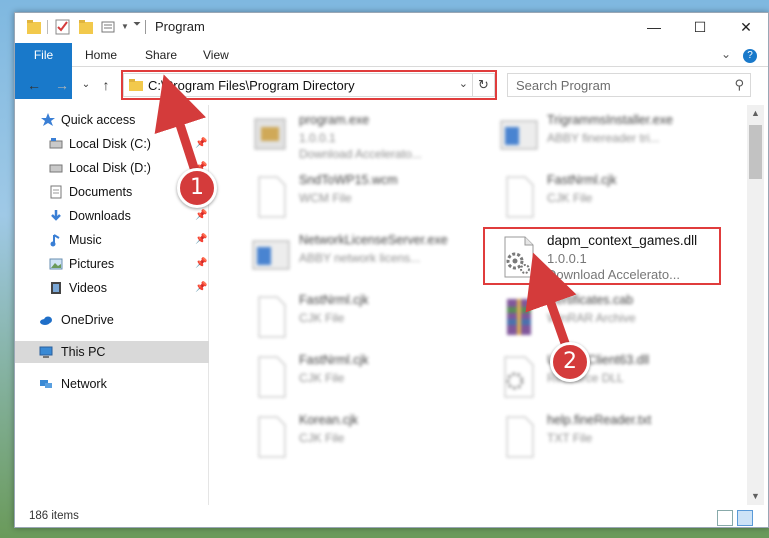  What do you see at coordinates (56, 288) in the screenshot?
I see `videos-icon` at bounding box center [56, 288].